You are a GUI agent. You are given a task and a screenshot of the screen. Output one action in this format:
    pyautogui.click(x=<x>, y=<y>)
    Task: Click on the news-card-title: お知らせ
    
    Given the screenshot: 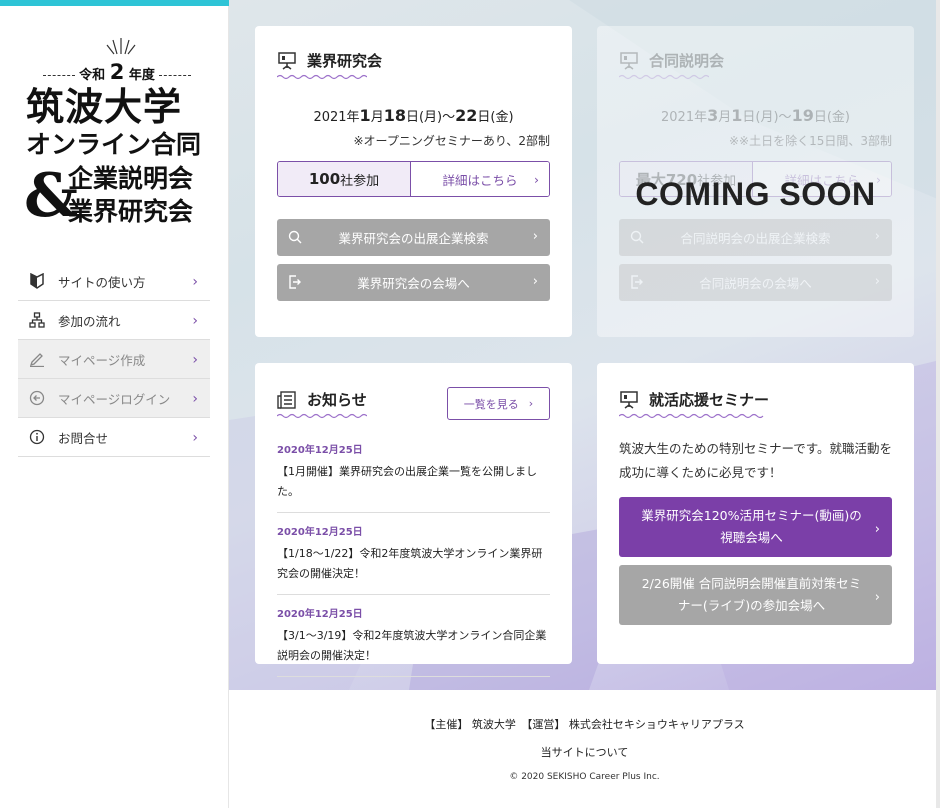 What is the action you would take?
    pyautogui.click(x=322, y=399)
    